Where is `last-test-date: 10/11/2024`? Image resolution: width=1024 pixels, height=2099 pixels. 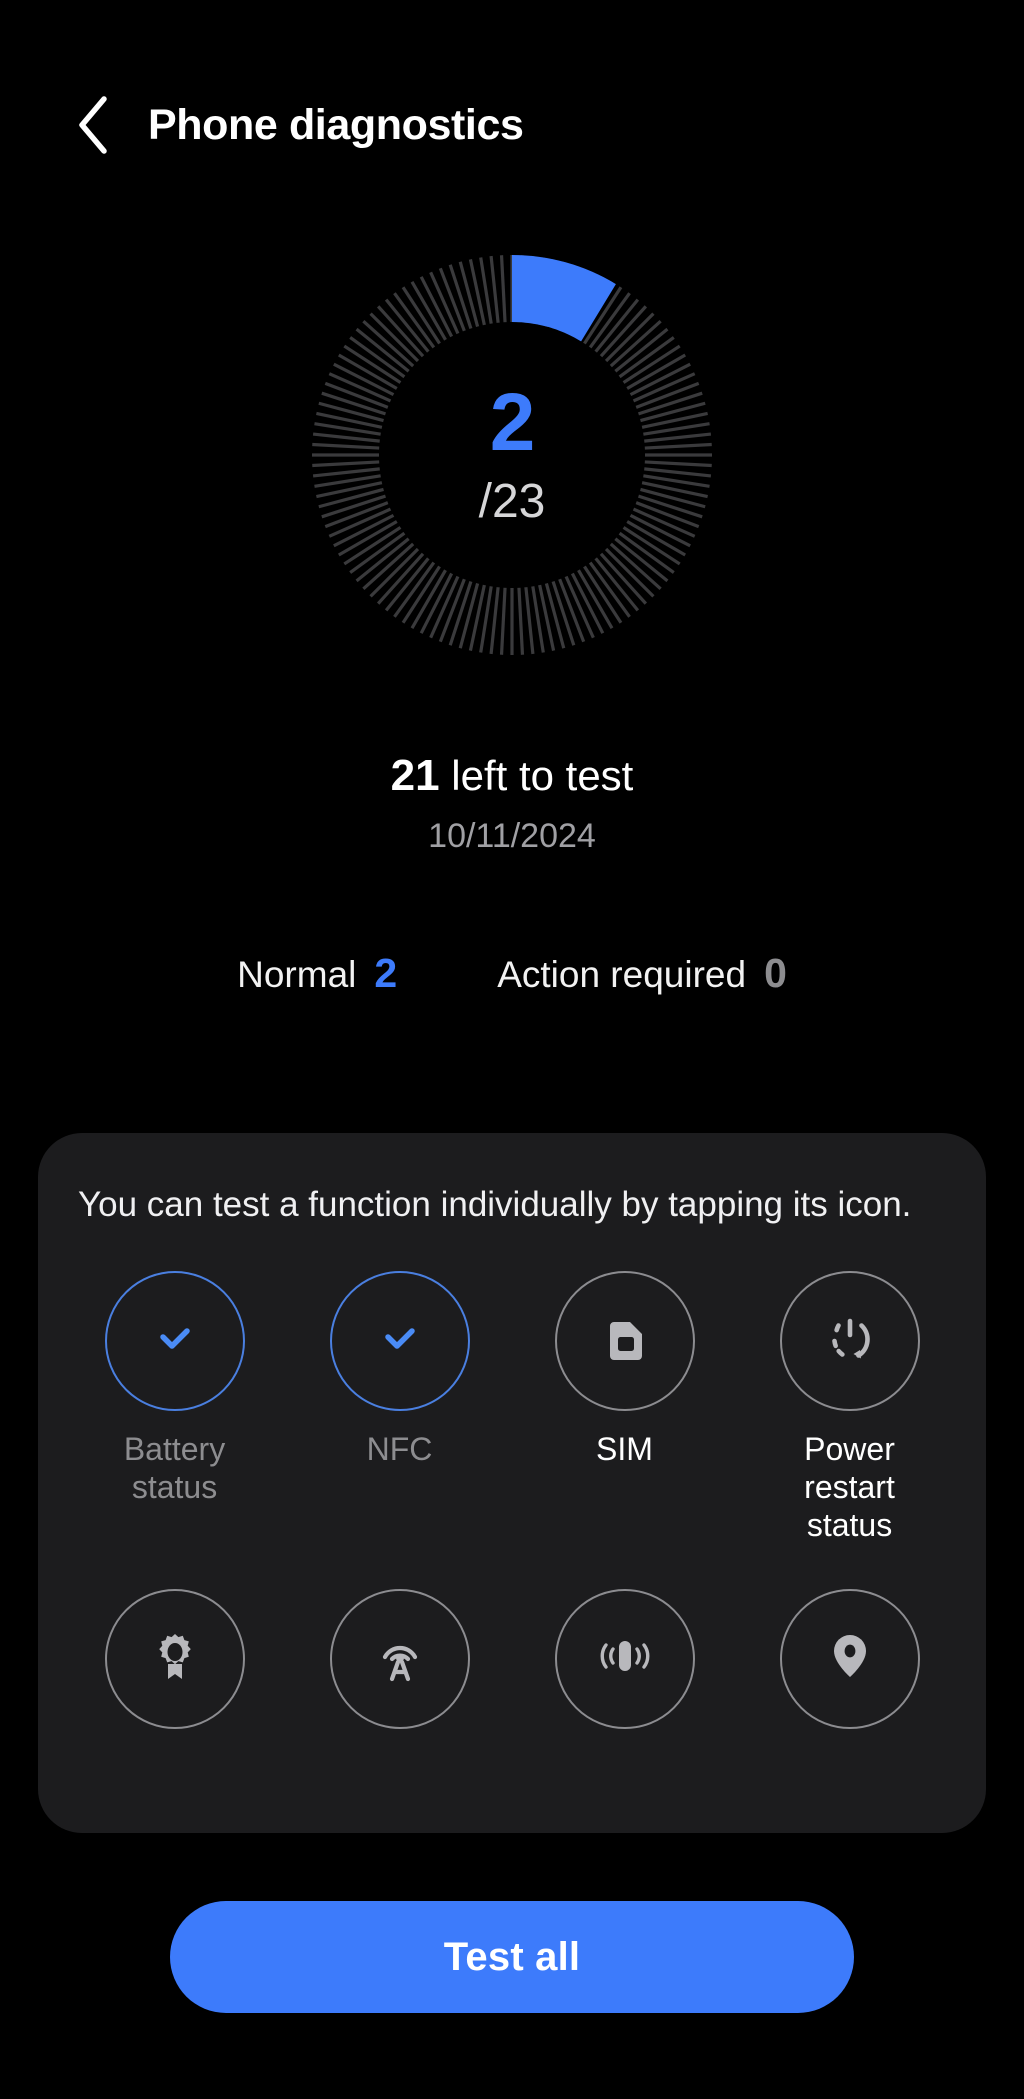
last-test-date: 10/11/2024 is located at coordinates (512, 835).